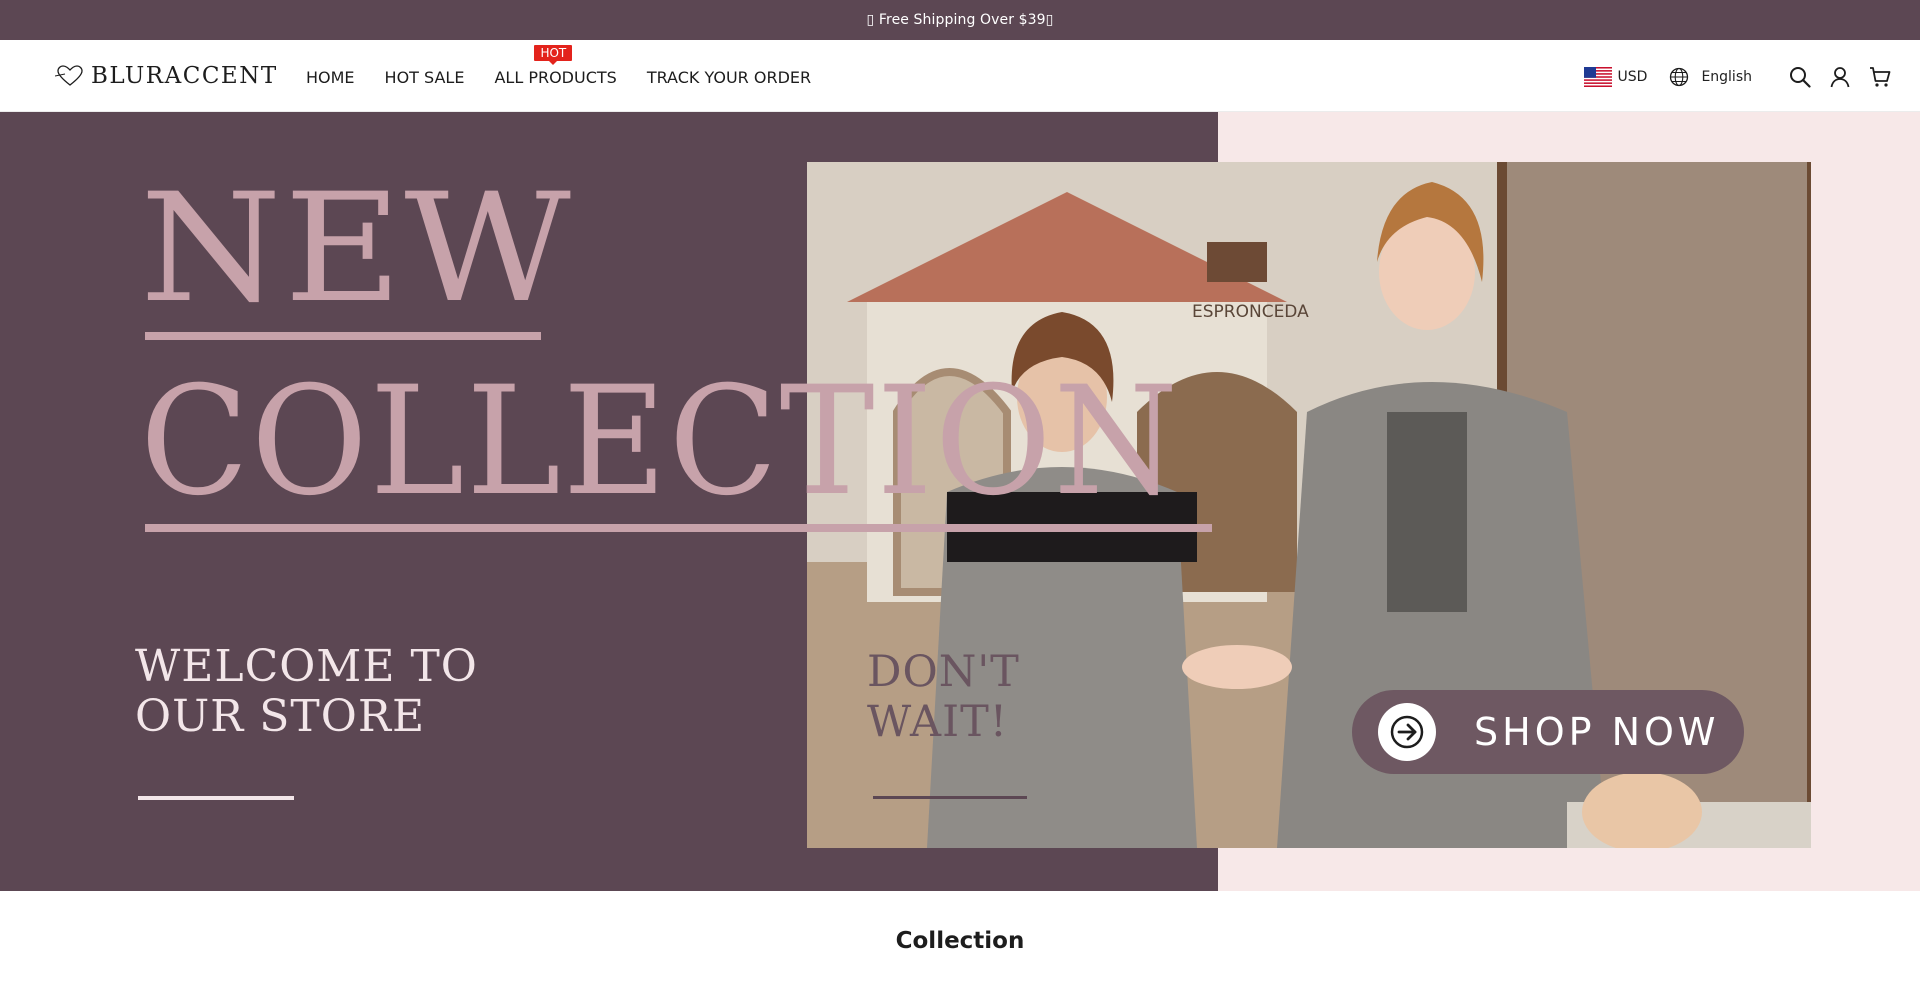  Describe the element at coordinates (660, 442) in the screenshot. I see `headline-collection: COLLECTION` at that location.